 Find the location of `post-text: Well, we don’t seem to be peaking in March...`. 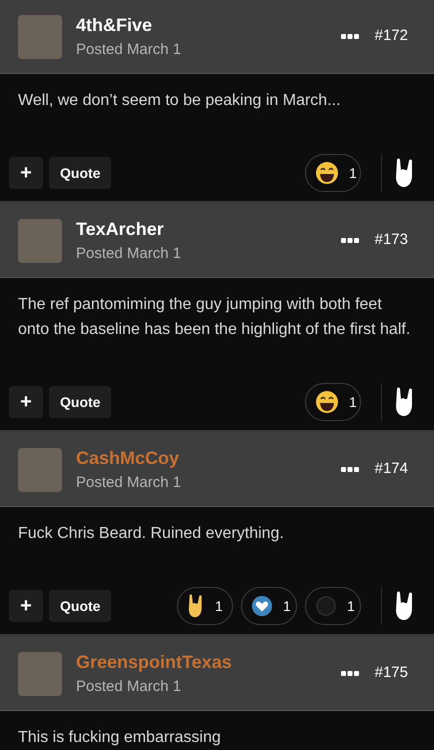

post-text: Well, we don’t seem to be peaking in March... is located at coordinates (180, 101).